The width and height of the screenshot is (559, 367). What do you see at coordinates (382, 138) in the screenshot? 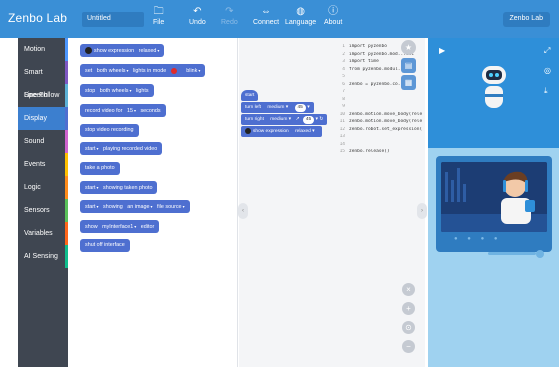
I see `code-line: 13` at bounding box center [382, 138].